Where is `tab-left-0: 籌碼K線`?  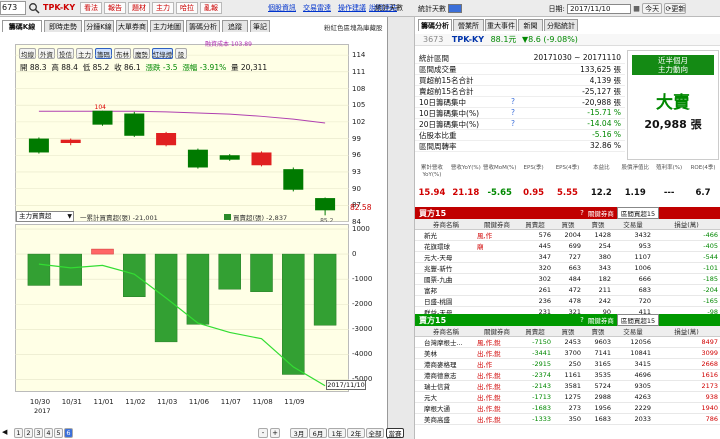
tab-left-0: 籌碼K線 is located at coordinates (22, 26).